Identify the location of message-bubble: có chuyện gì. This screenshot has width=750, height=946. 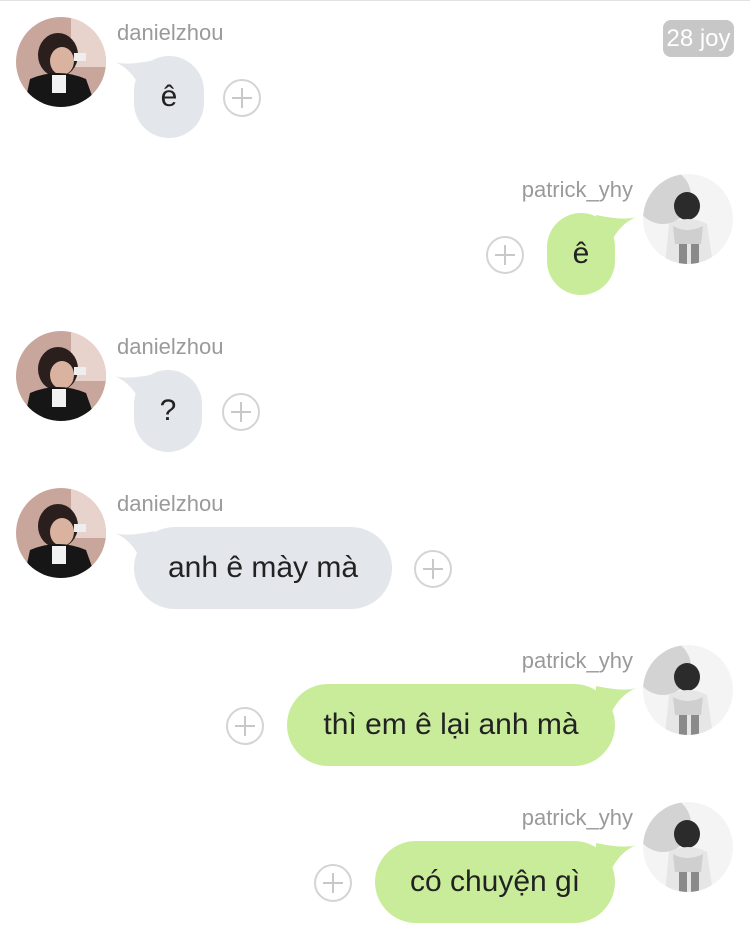
(495, 882).